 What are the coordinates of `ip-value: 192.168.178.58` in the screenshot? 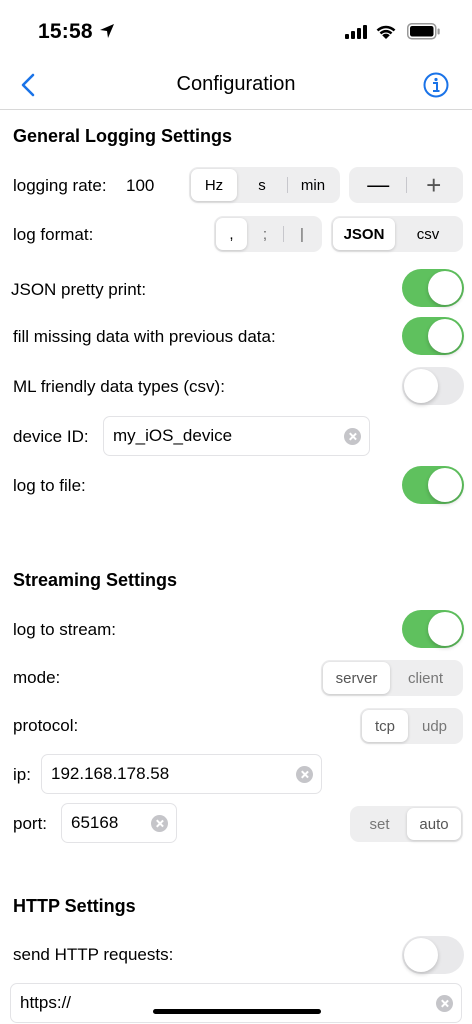 It's located at (110, 773).